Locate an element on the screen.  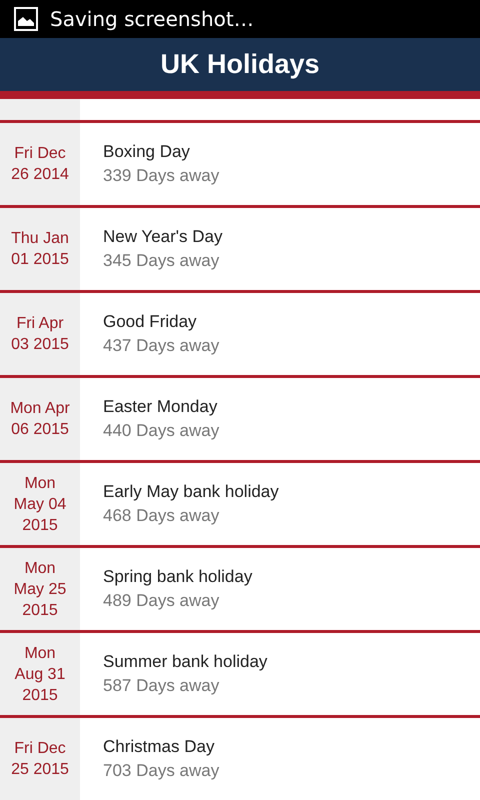
days-away: 345 Days away is located at coordinates (161, 261).